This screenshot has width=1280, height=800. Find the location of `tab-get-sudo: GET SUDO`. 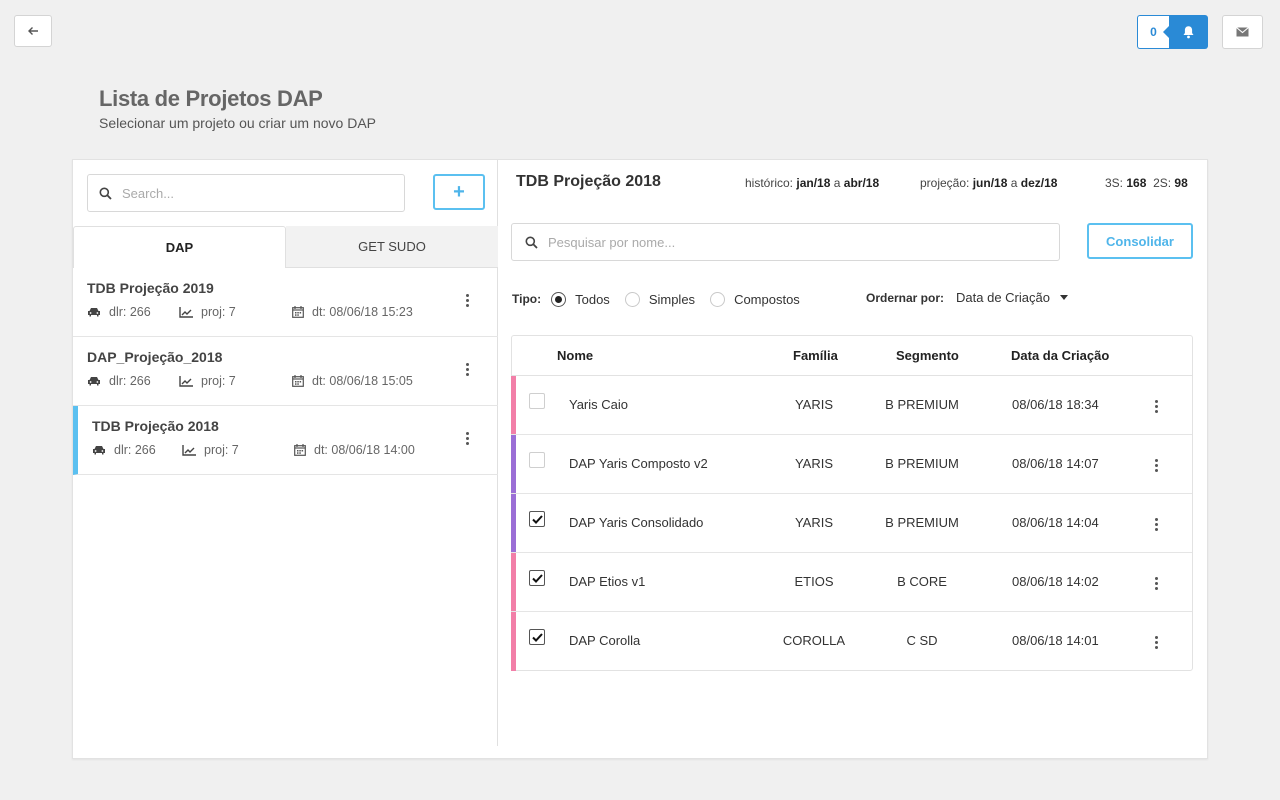

tab-get-sudo: GET SUDO is located at coordinates (392, 247).